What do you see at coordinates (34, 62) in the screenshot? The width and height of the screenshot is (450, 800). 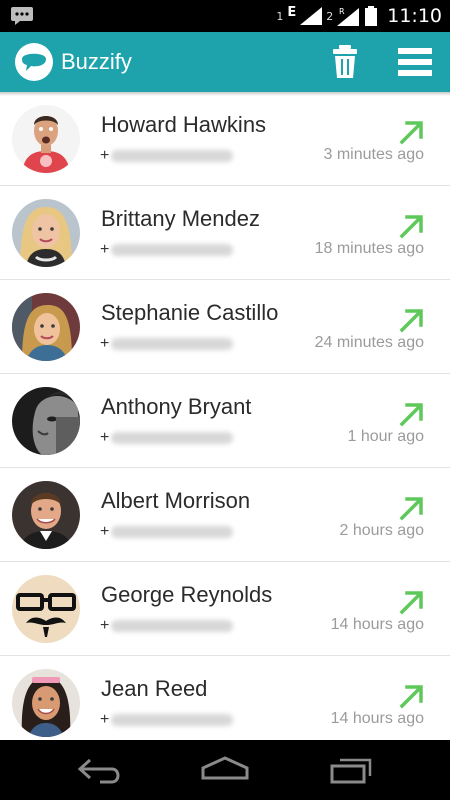 I see `speech-bubble-icon` at bounding box center [34, 62].